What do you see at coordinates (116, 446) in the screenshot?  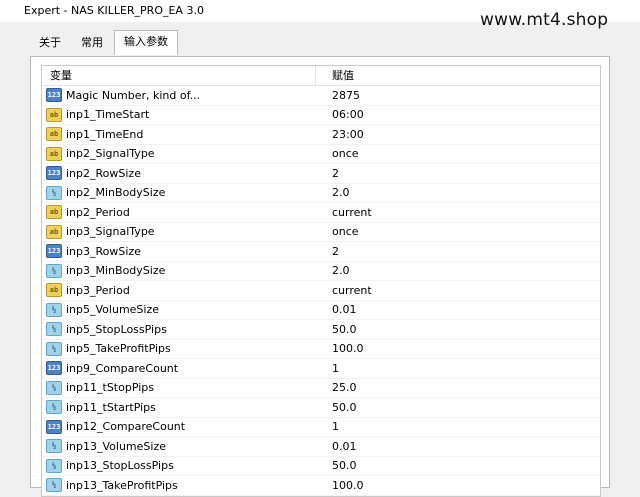 I see `variable-name: inp13_VolumeSize` at bounding box center [116, 446].